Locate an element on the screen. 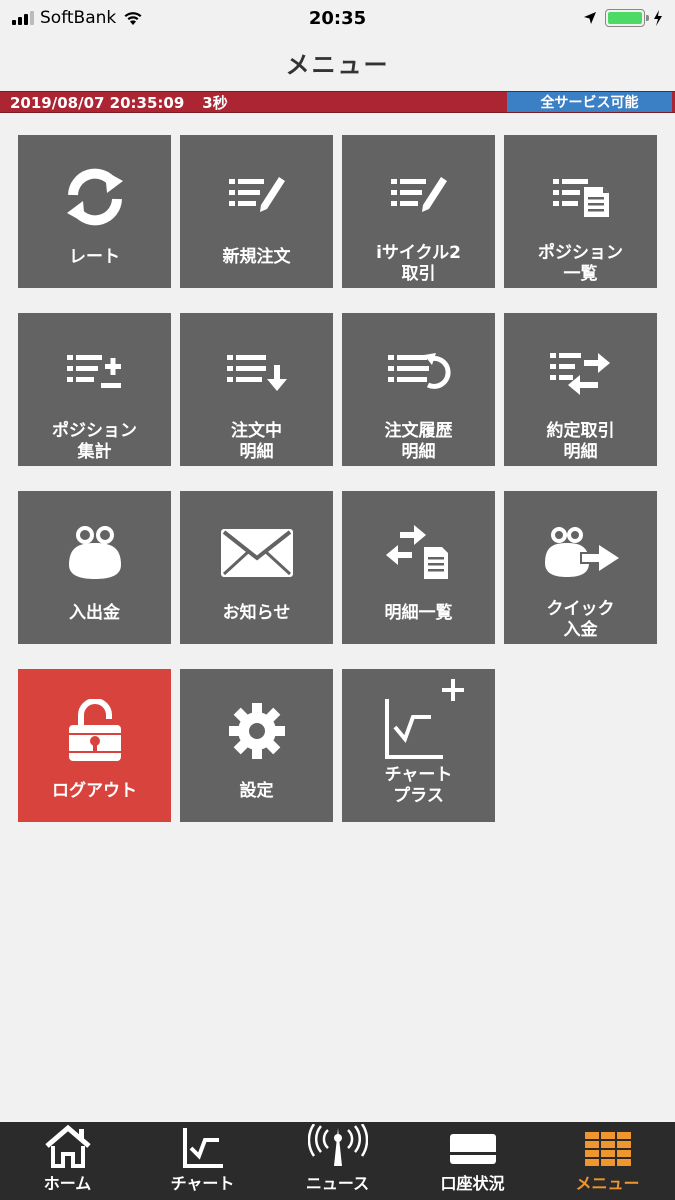  envelope-icon is located at coordinates (257, 553).